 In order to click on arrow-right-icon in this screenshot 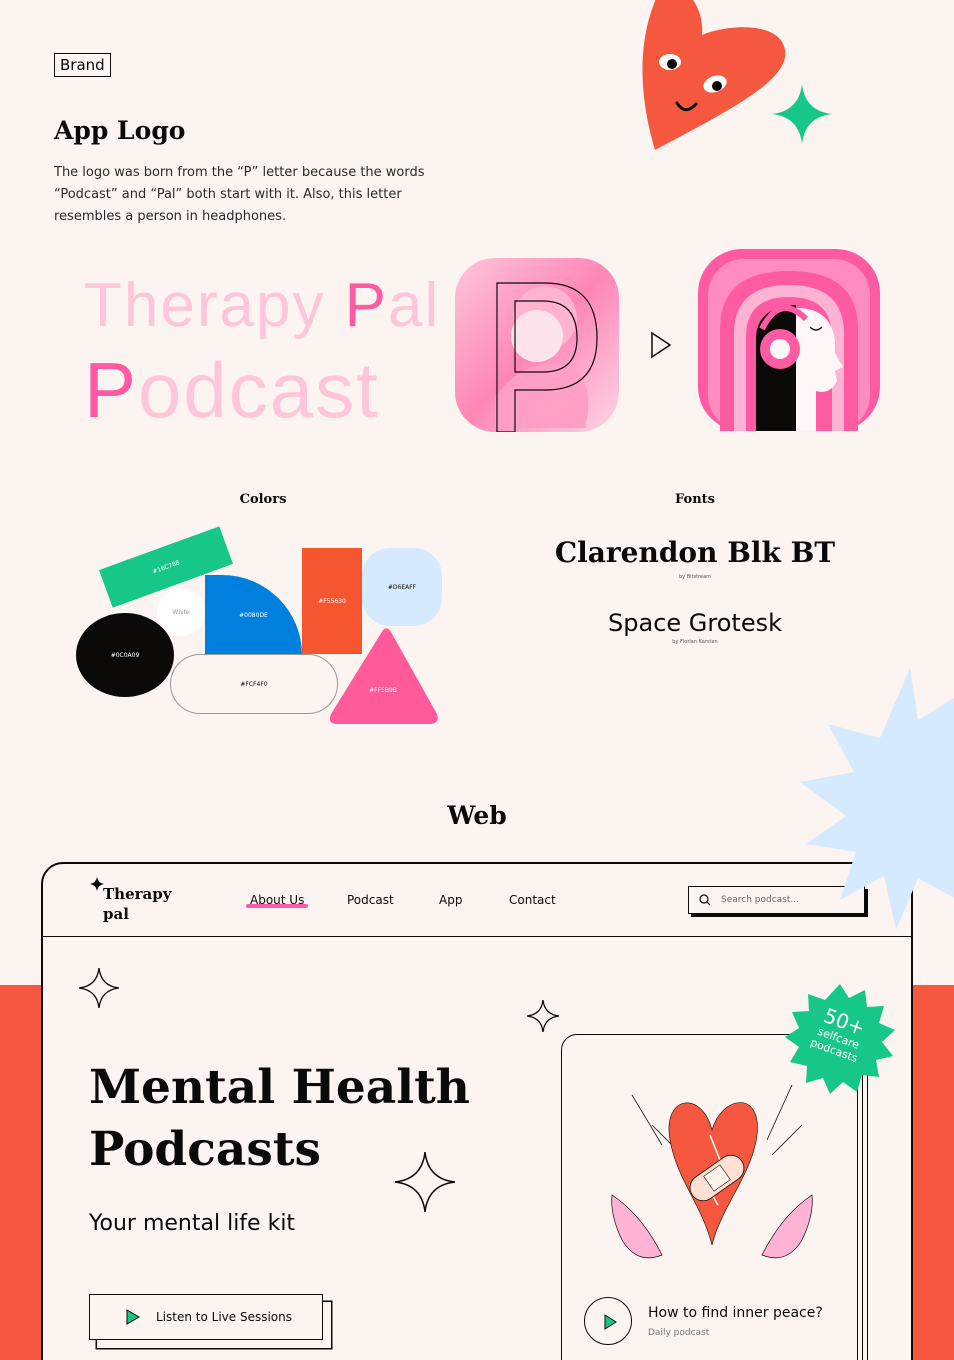, I will do `click(661, 345)`.